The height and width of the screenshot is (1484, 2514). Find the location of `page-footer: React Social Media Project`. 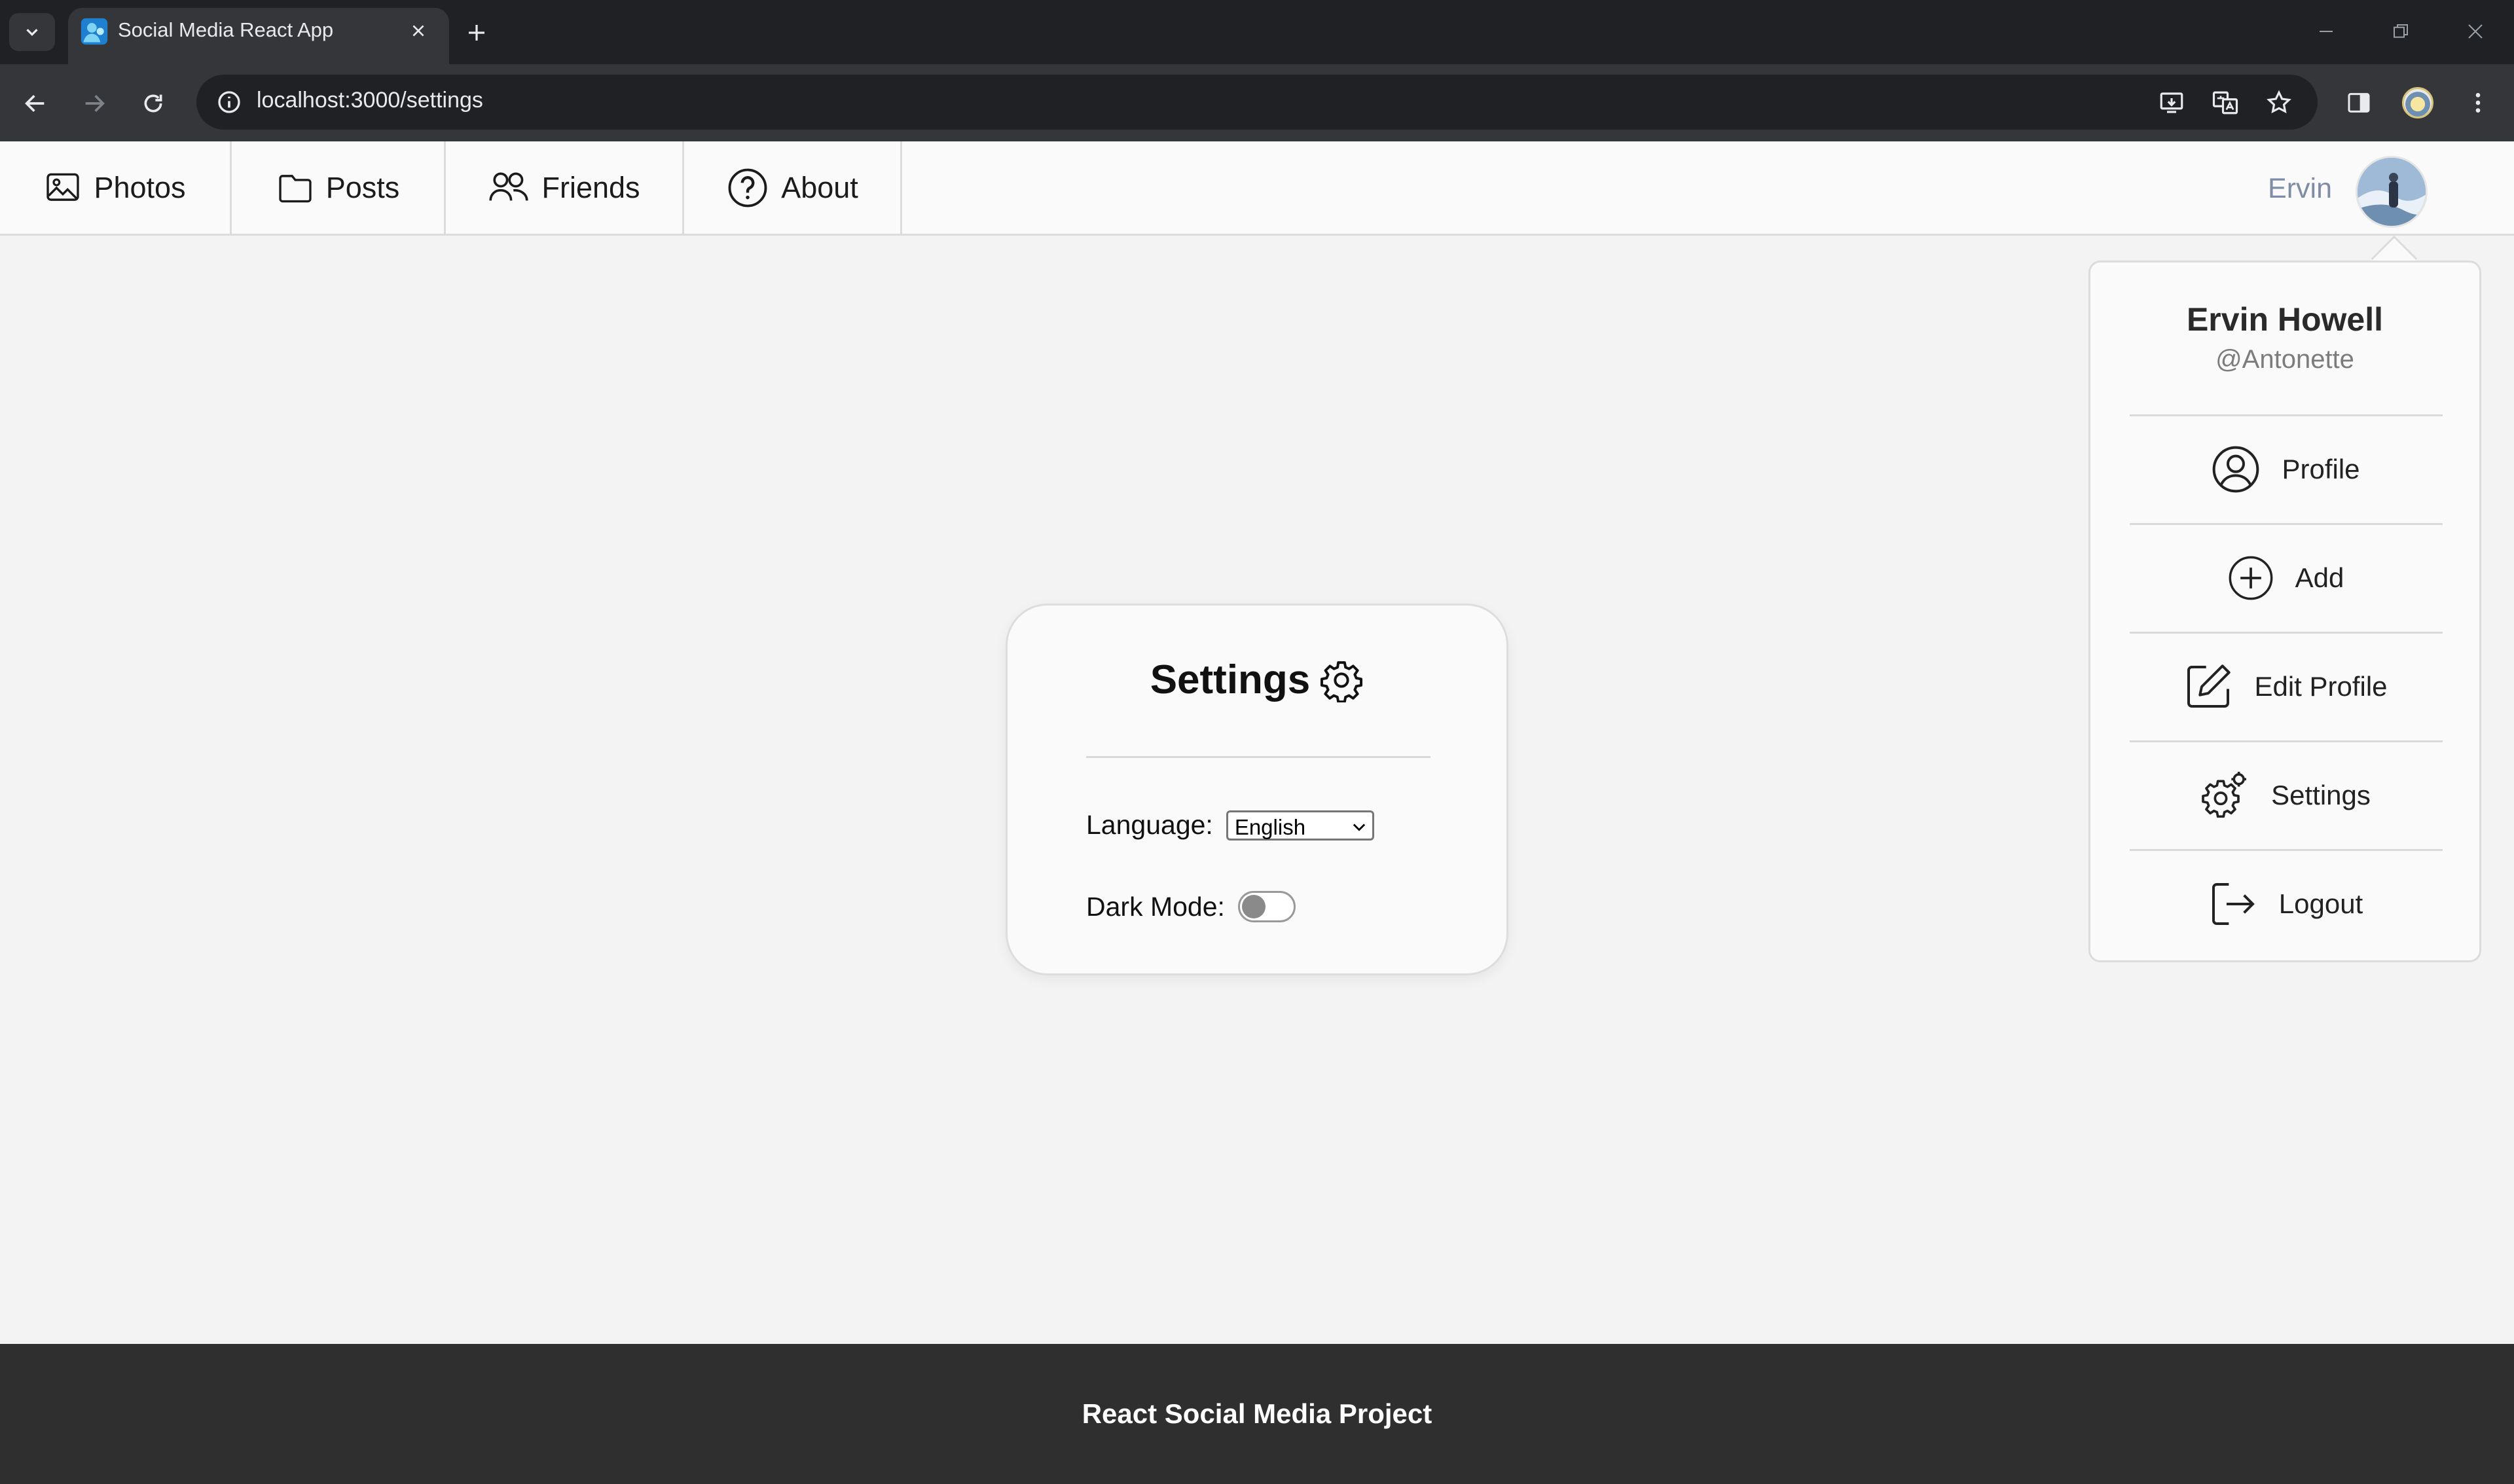

page-footer: React Social Media Project is located at coordinates (1257, 1414).